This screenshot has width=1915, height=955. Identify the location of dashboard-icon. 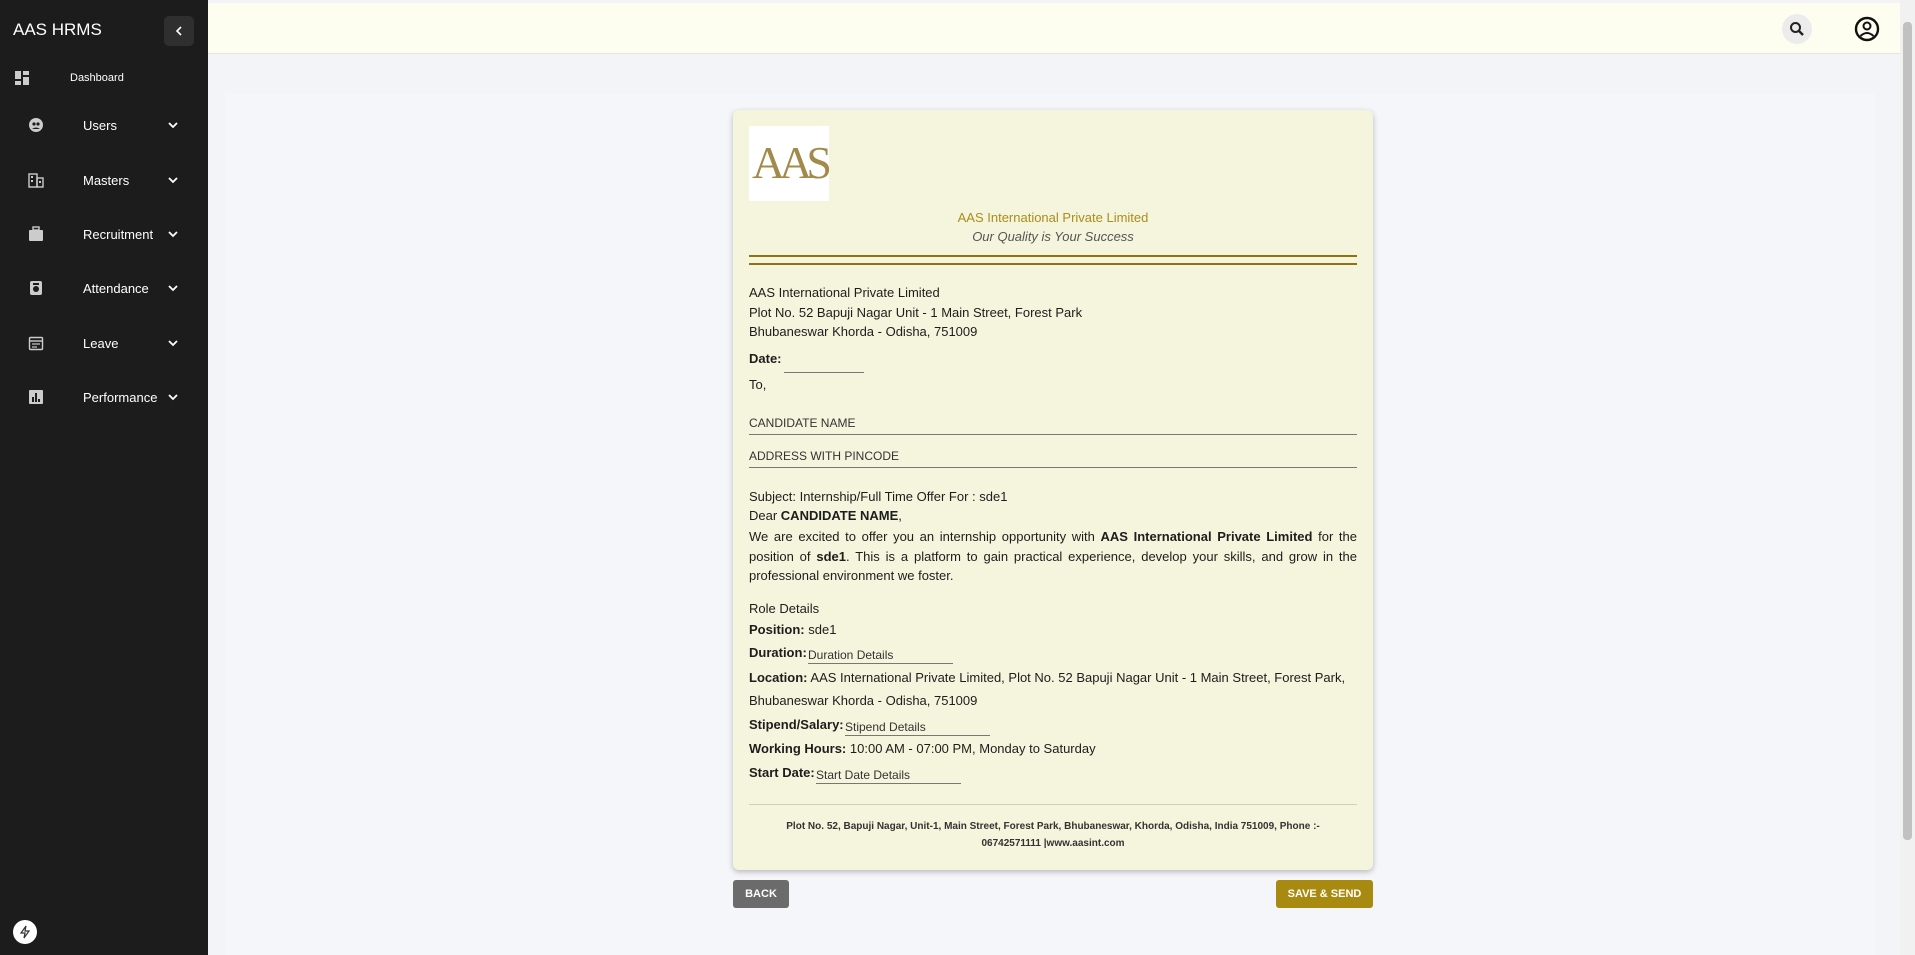
(22, 78).